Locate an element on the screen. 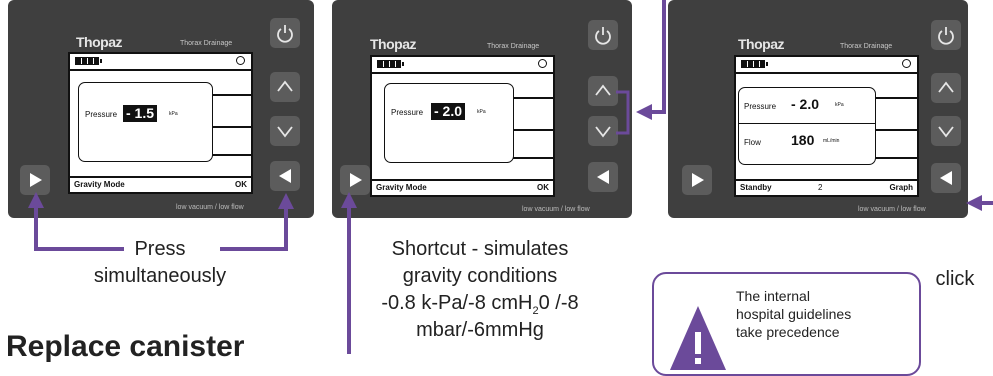  press-bracket-left is located at coordinates (76, 221).